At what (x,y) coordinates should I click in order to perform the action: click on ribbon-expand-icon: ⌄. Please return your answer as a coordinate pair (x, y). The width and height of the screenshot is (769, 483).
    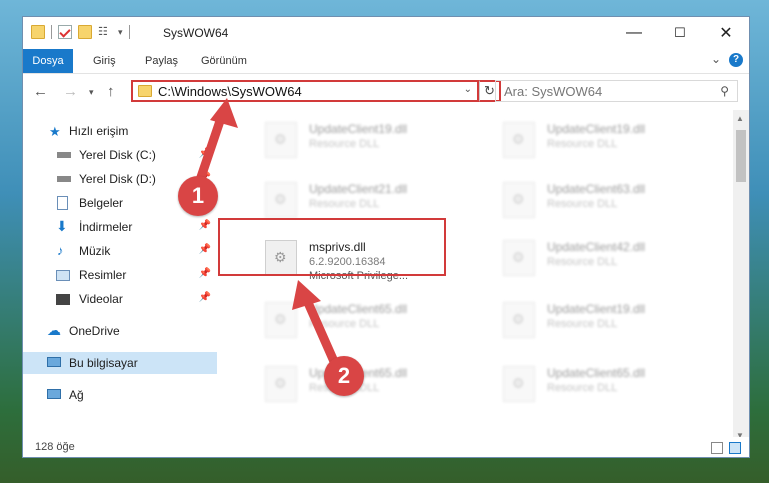
    Looking at the image, I should click on (716, 59).